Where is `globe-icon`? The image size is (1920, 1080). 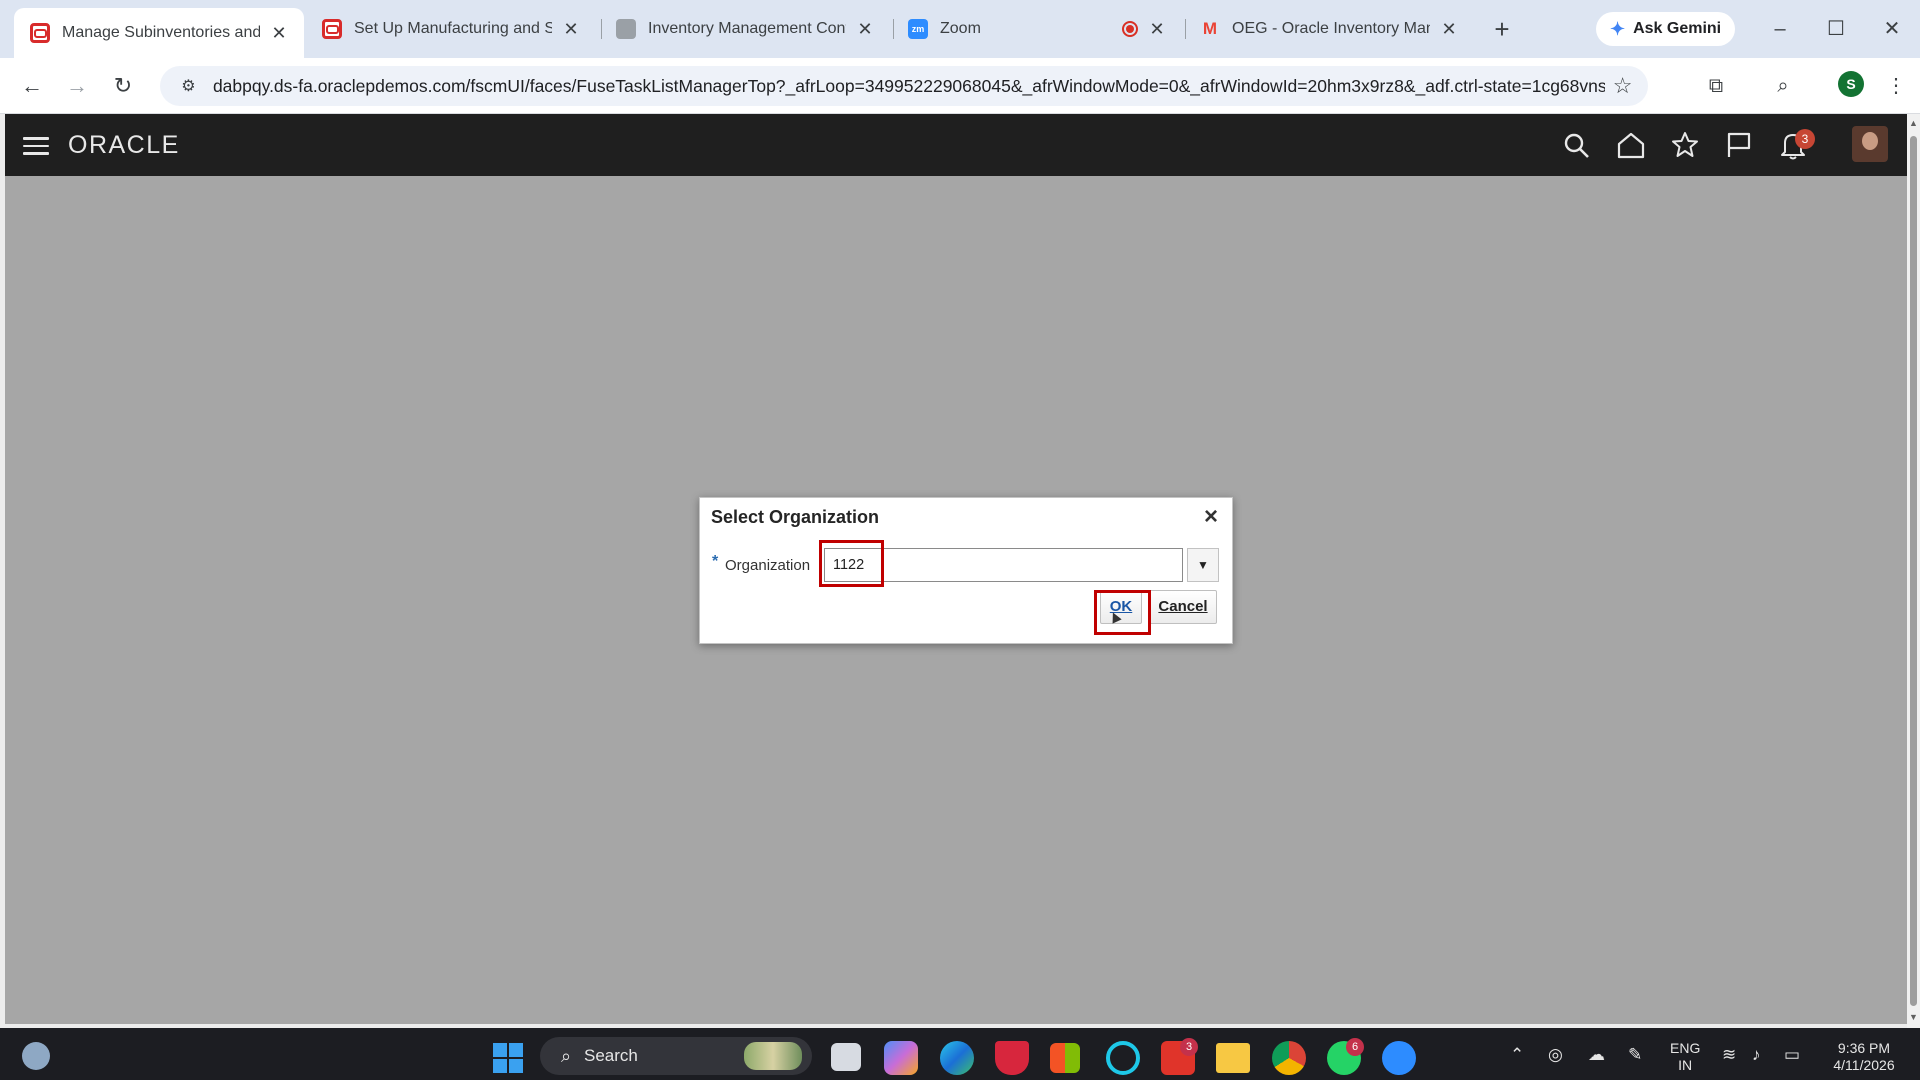 globe-icon is located at coordinates (626, 29).